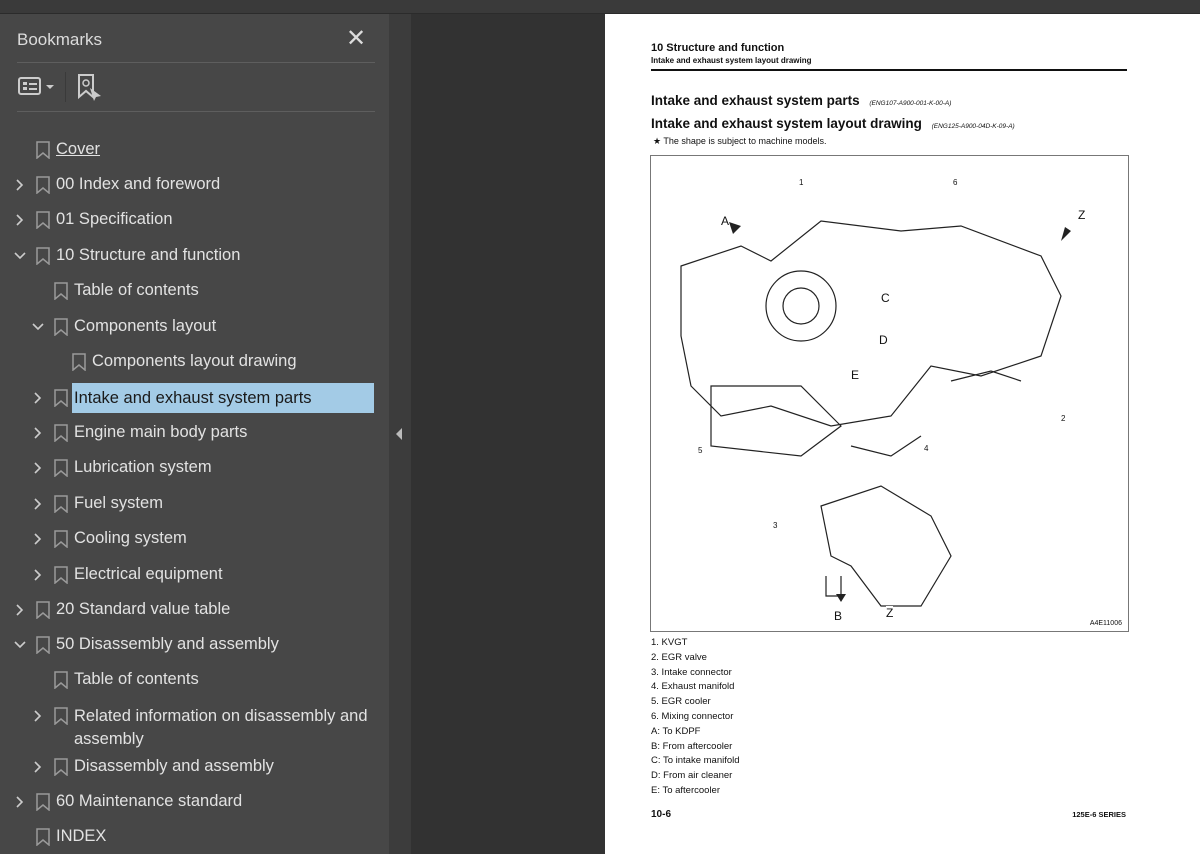  I want to click on bookmark-label: INDEX, so click(81, 836).